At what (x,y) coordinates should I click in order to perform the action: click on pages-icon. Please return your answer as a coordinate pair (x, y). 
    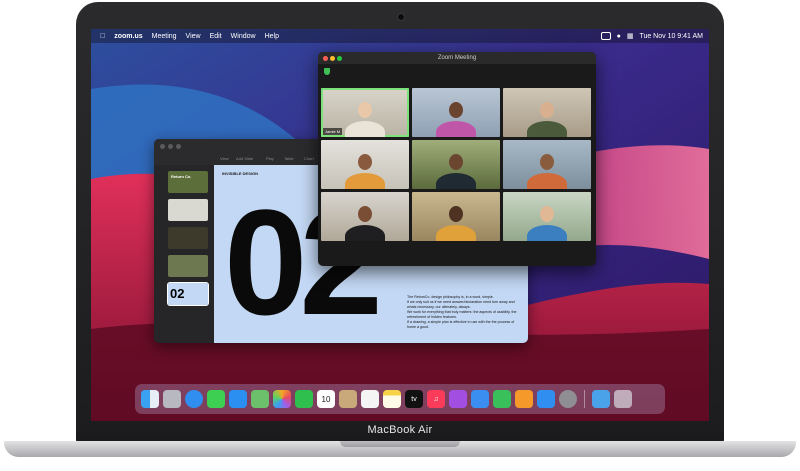
    Looking at the image, I should click on (524, 399).